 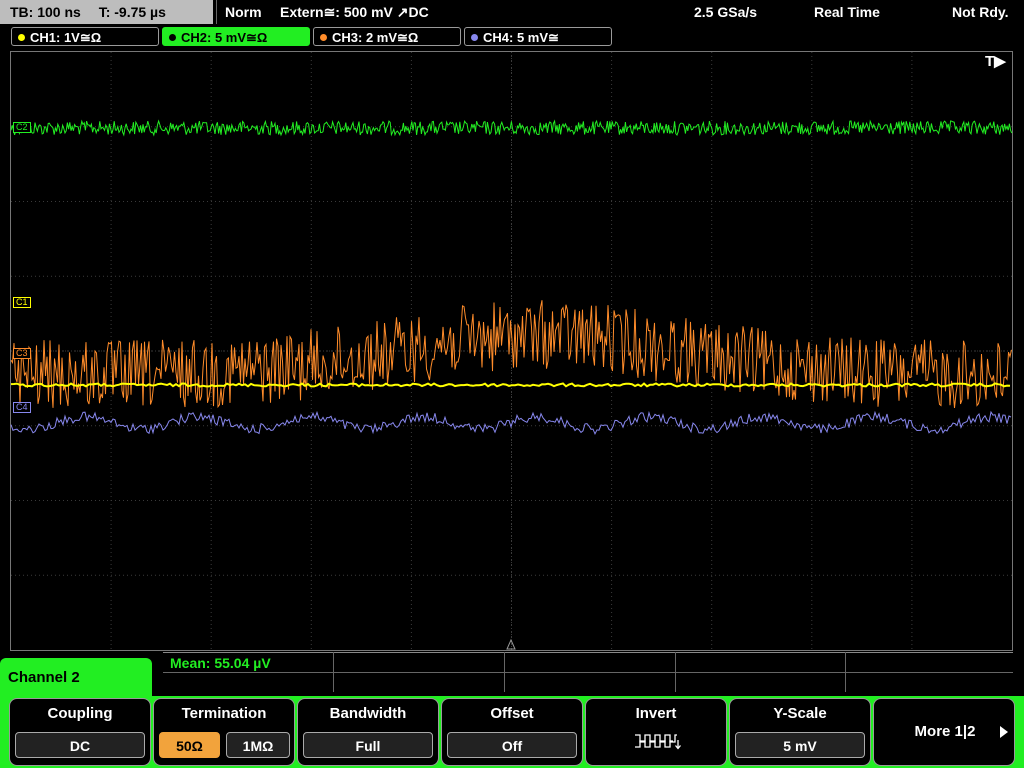 What do you see at coordinates (368, 713) in the screenshot?
I see `bandwidth-title: Bandwidth` at bounding box center [368, 713].